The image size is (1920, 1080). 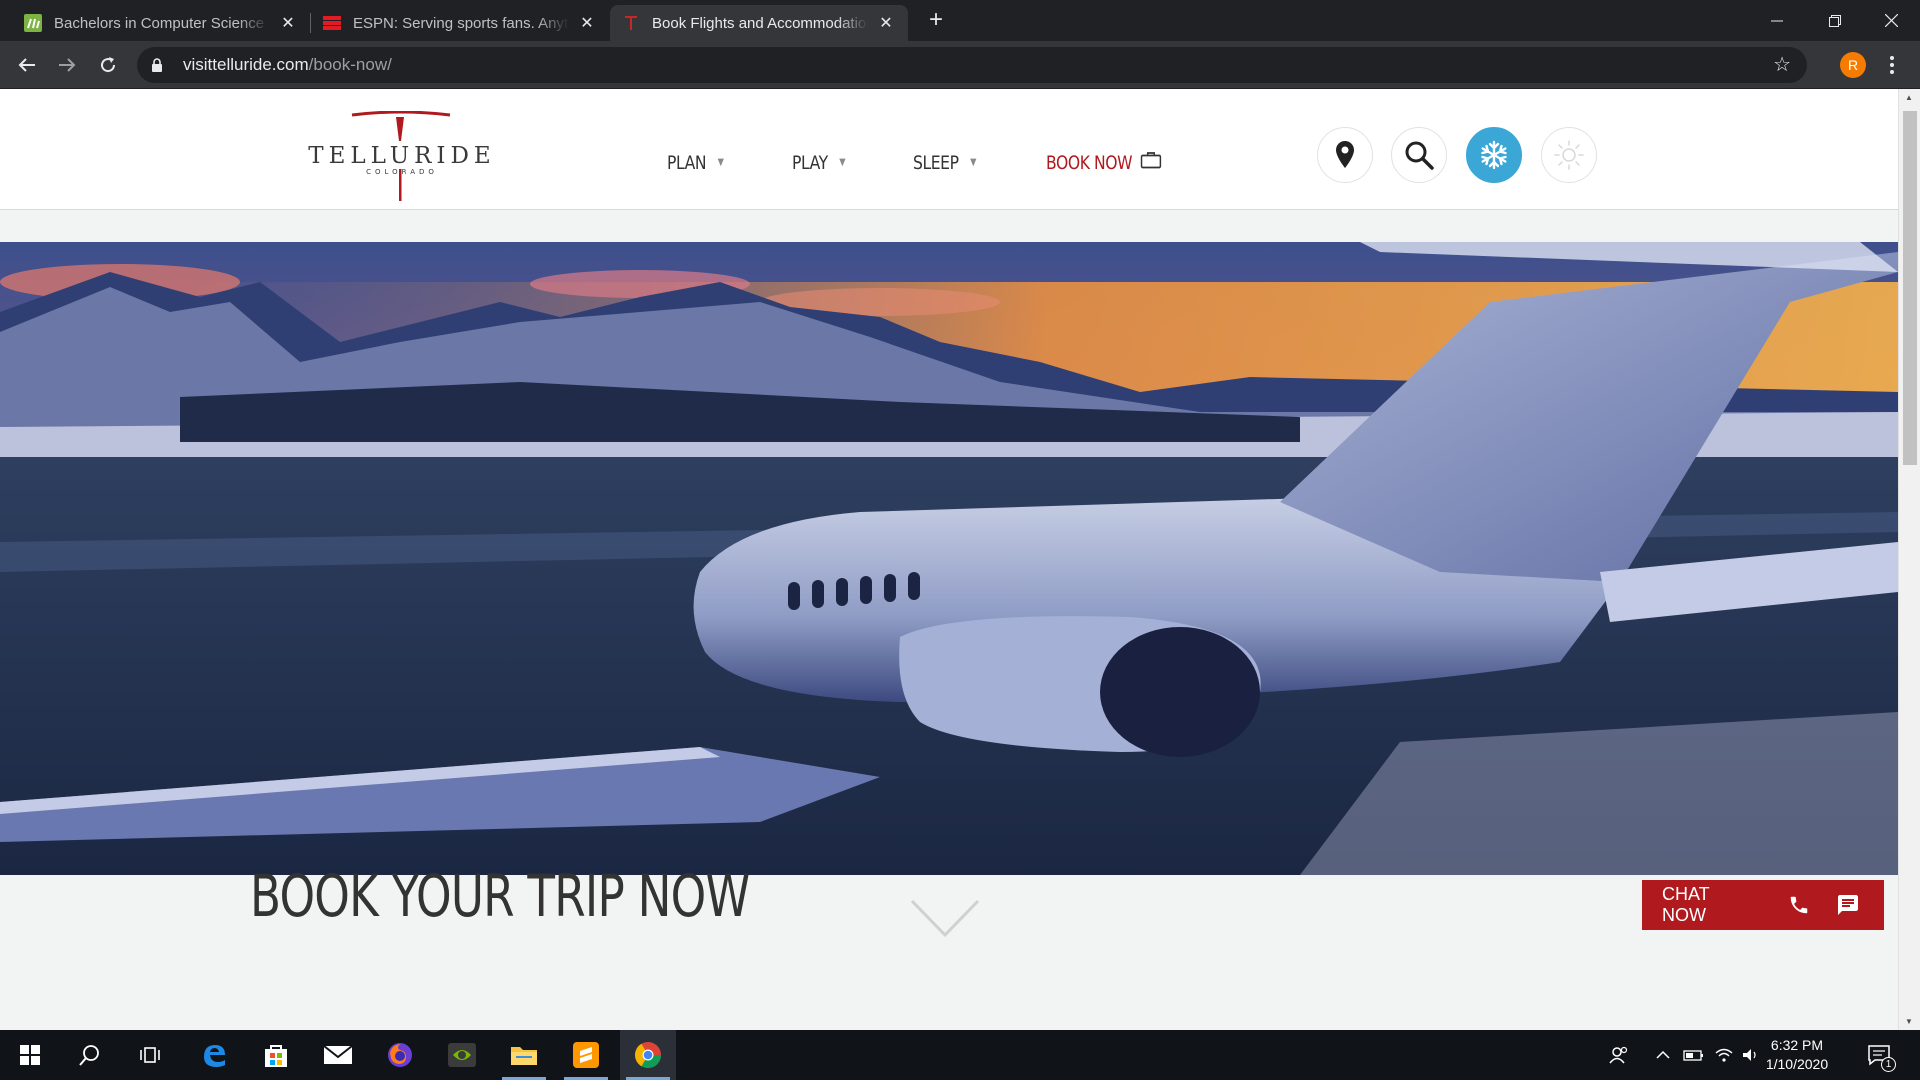 What do you see at coordinates (1910, 288) in the screenshot?
I see `scrollbar-thumb` at bounding box center [1910, 288].